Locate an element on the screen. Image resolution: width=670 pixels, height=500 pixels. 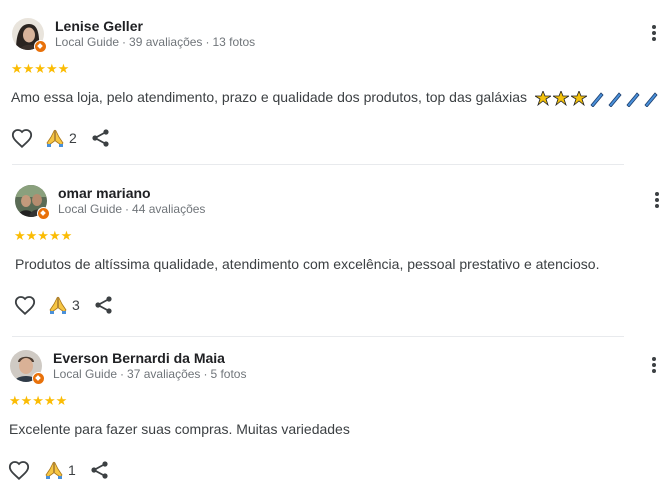
photos-count: 5 fotos is located at coordinates (228, 374).